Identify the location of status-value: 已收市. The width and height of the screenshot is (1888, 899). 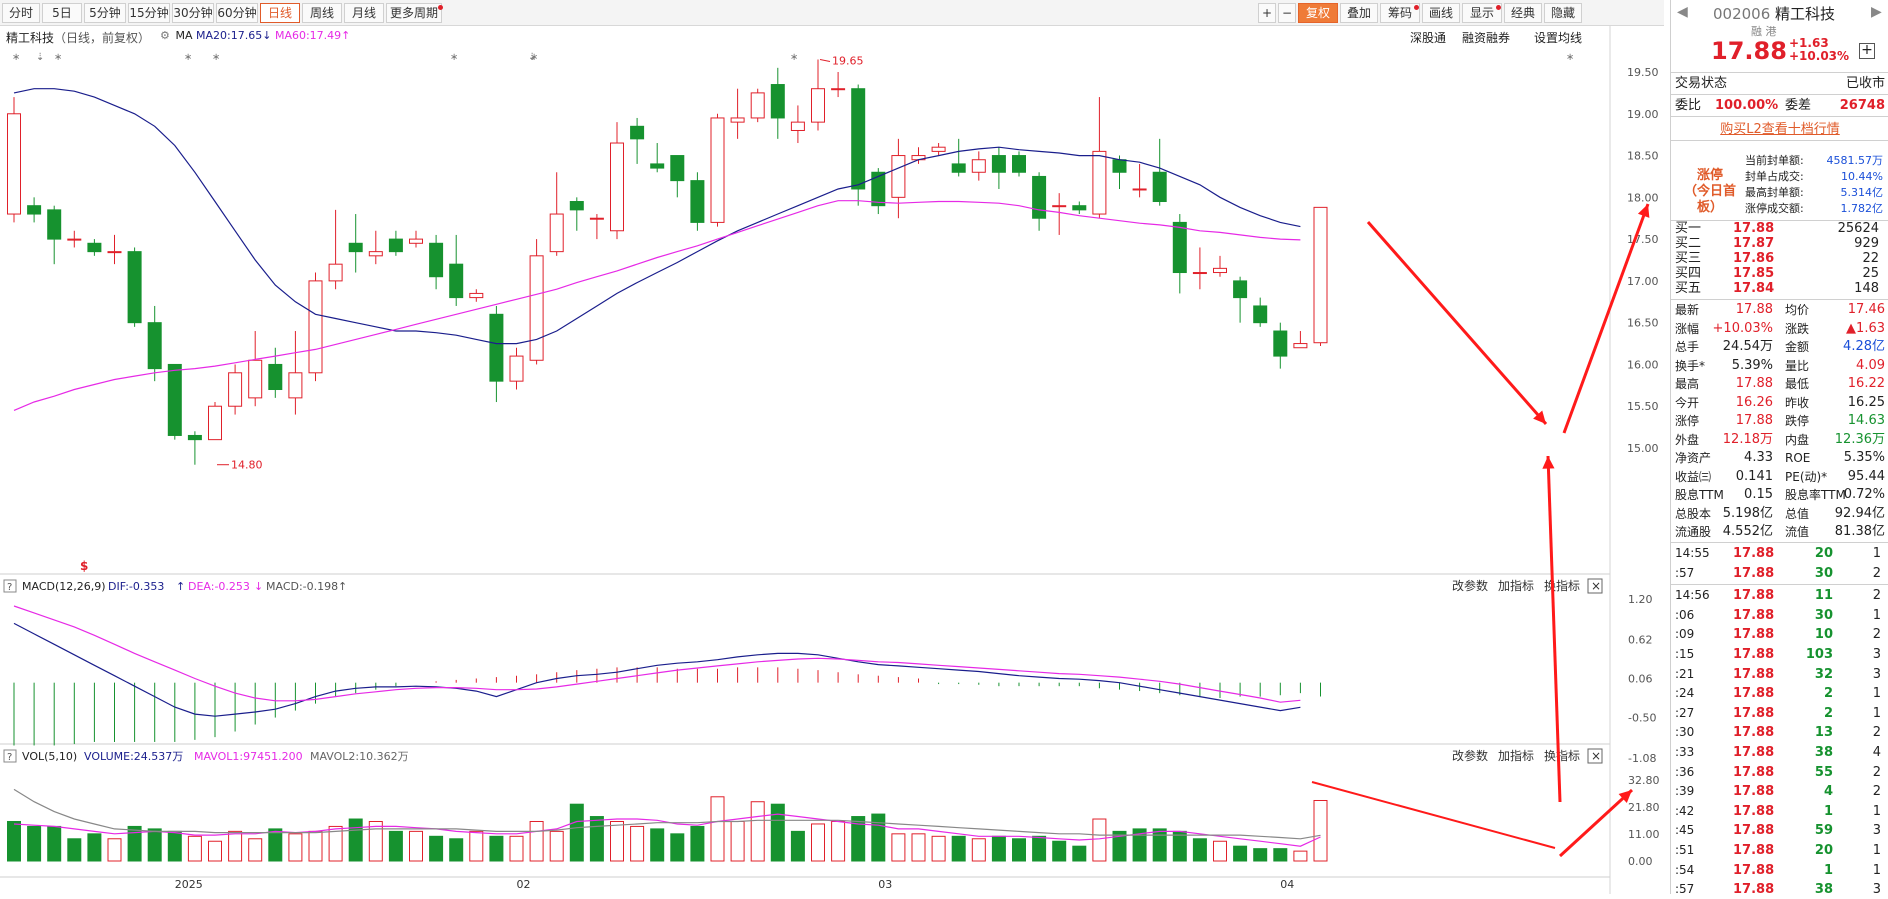
(1865, 83).